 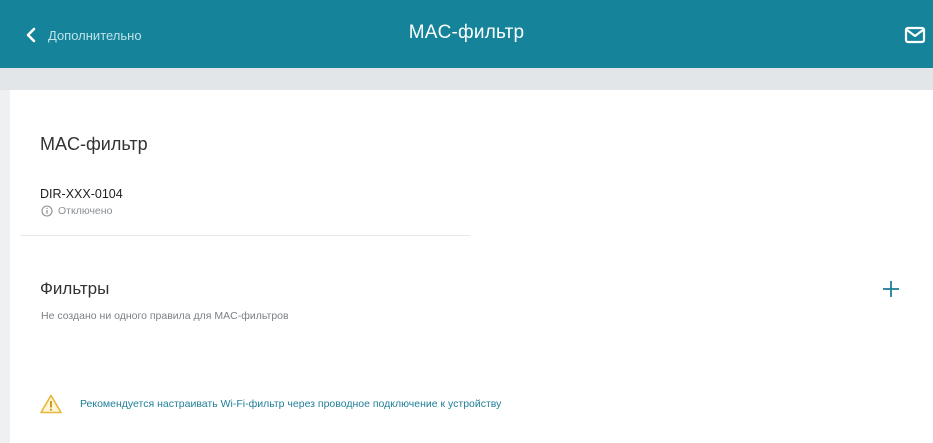 What do you see at coordinates (915, 35) in the screenshot?
I see `mail-icon` at bounding box center [915, 35].